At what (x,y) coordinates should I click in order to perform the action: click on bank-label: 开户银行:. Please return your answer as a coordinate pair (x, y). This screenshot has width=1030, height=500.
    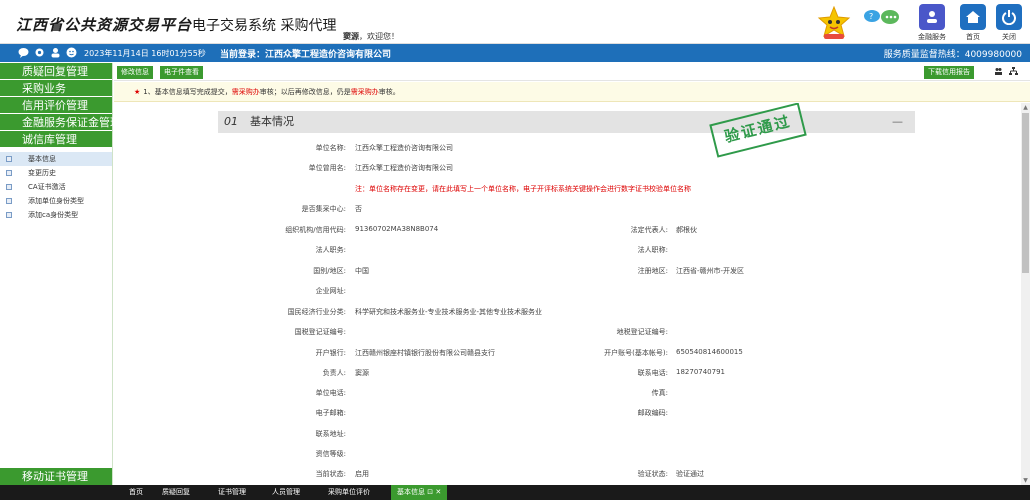
    Looking at the image, I should click on (330, 353).